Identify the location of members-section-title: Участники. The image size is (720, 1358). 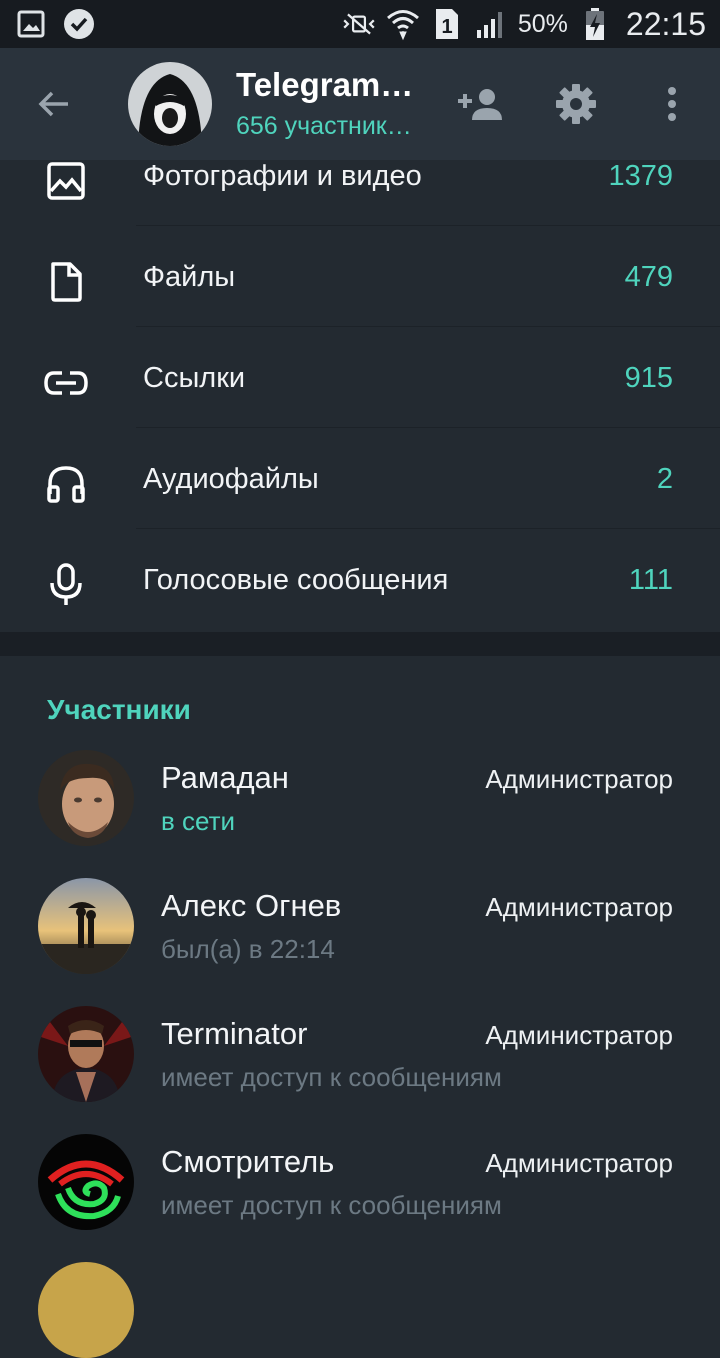
(119, 709).